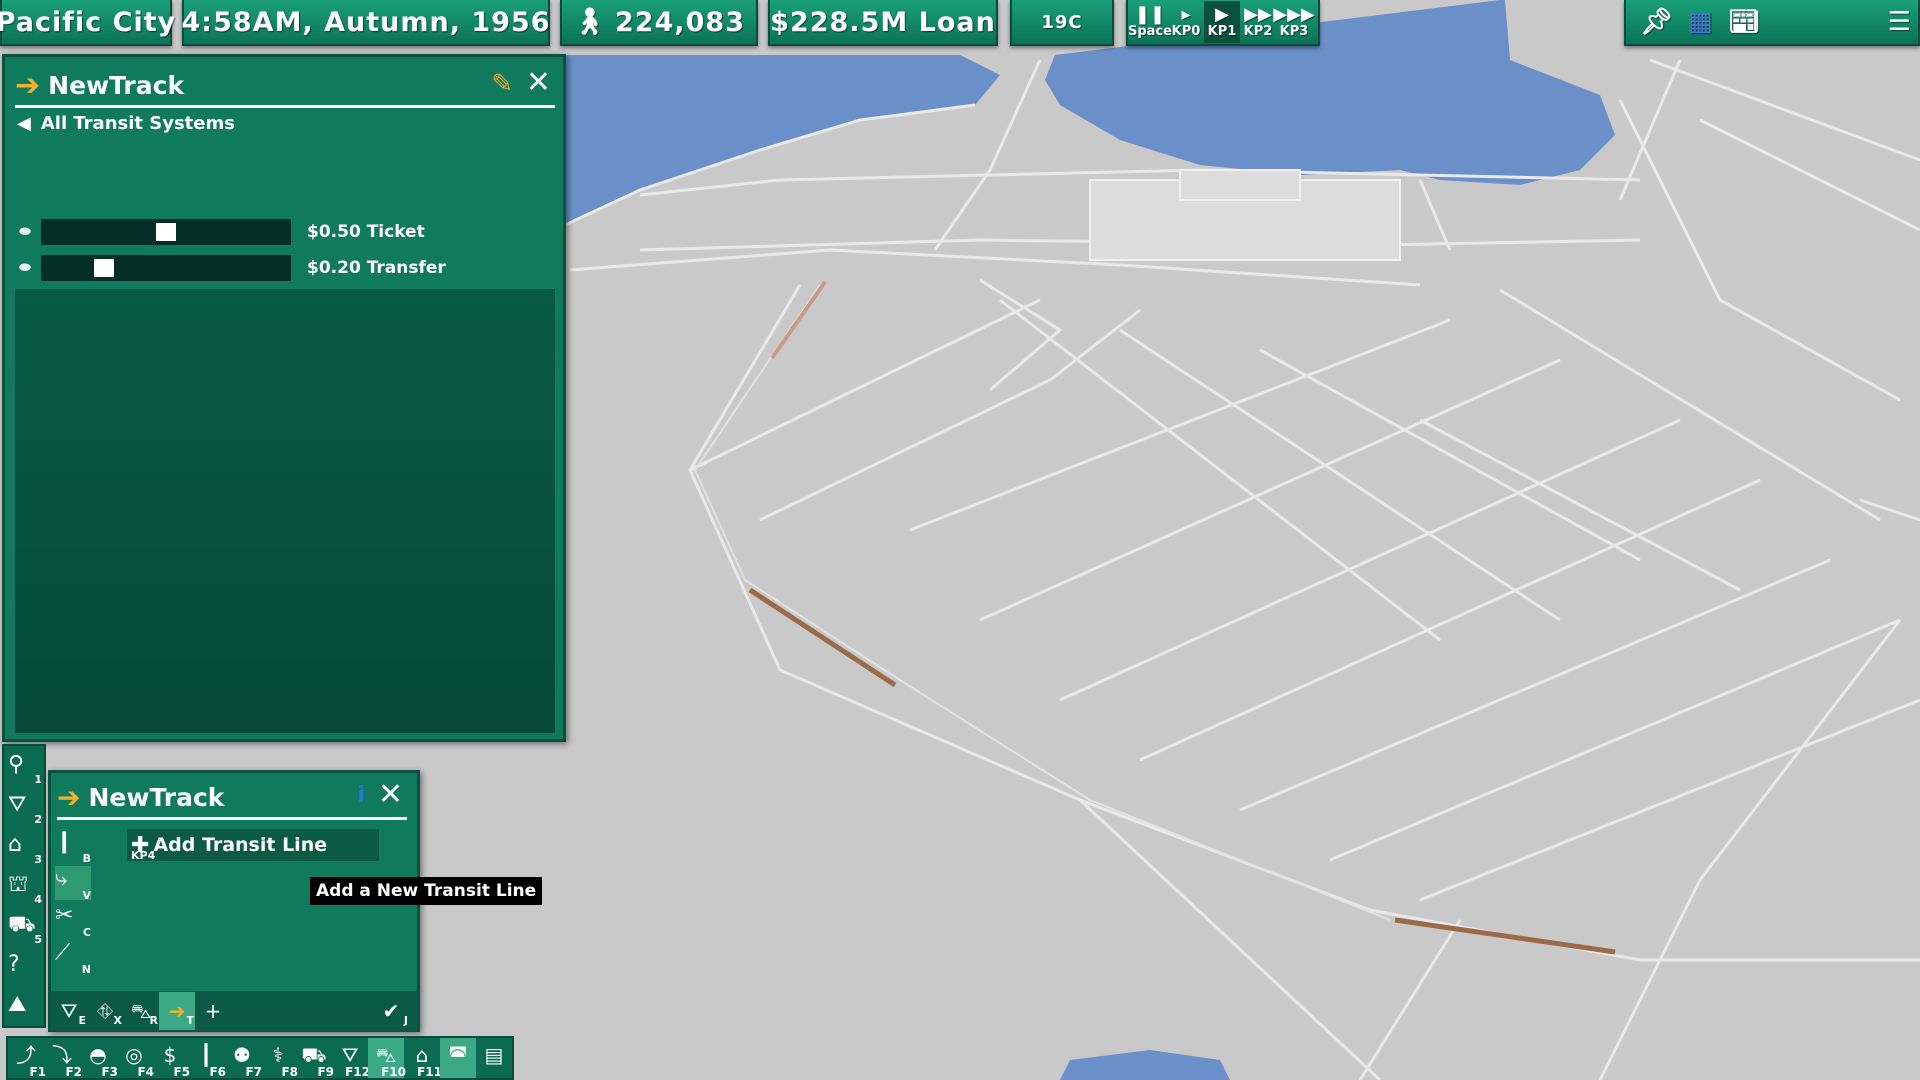  Describe the element at coordinates (17, 1004) in the screenshot. I see `terrain-icon: ⛰` at that location.